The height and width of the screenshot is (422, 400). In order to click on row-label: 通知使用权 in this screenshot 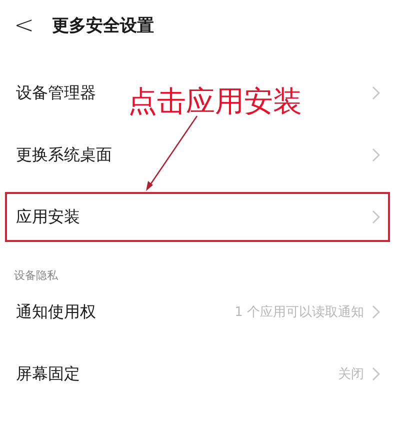, I will do `click(56, 312)`.